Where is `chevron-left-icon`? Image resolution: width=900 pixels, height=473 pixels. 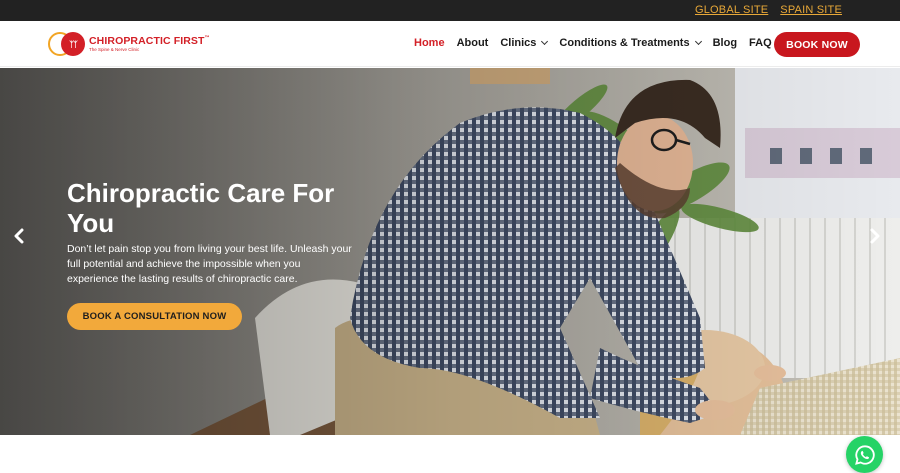 chevron-left-icon is located at coordinates (22, 238).